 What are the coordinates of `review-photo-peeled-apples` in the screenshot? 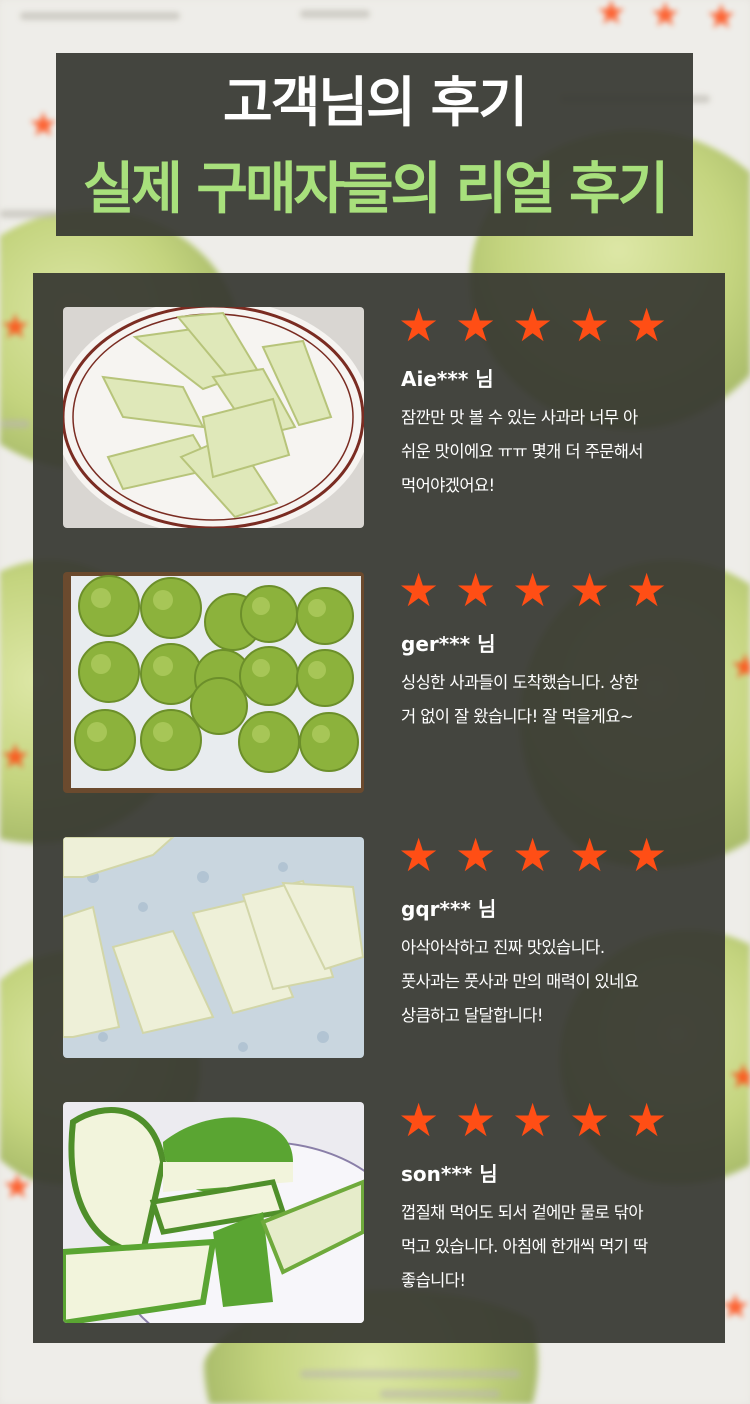 It's located at (213, 947).